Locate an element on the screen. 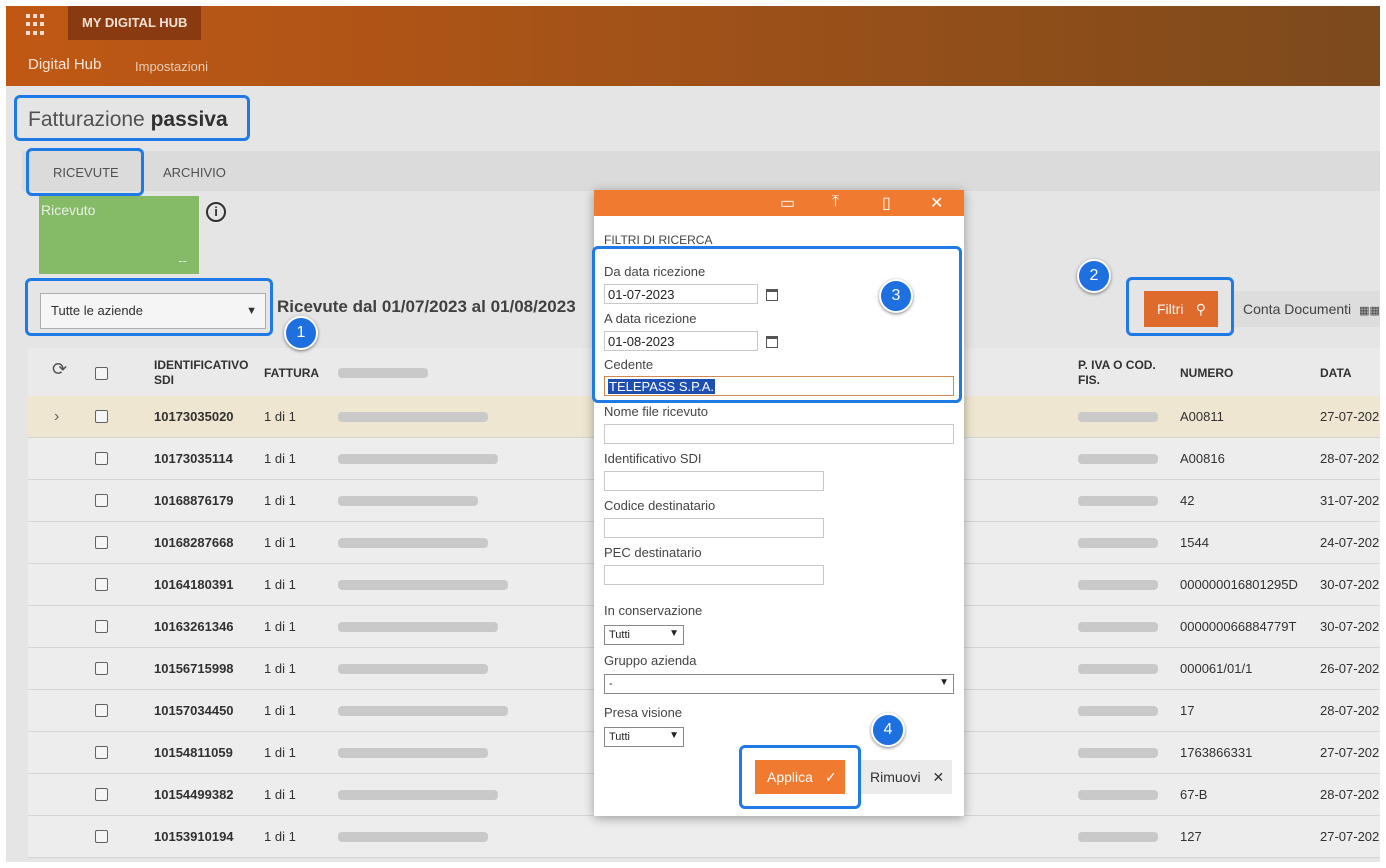 The width and height of the screenshot is (1386, 868). codice-dest-input is located at coordinates (714, 528).